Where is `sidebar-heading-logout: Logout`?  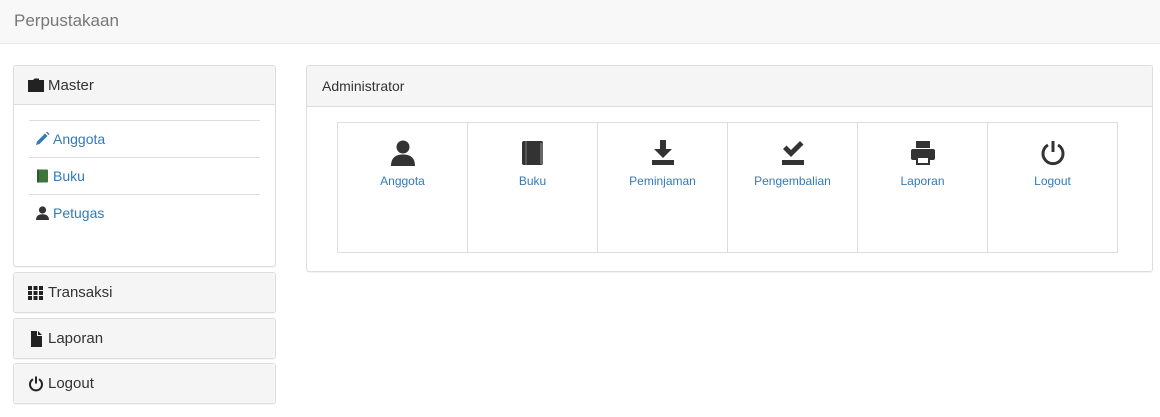 sidebar-heading-logout: Logout is located at coordinates (144, 383).